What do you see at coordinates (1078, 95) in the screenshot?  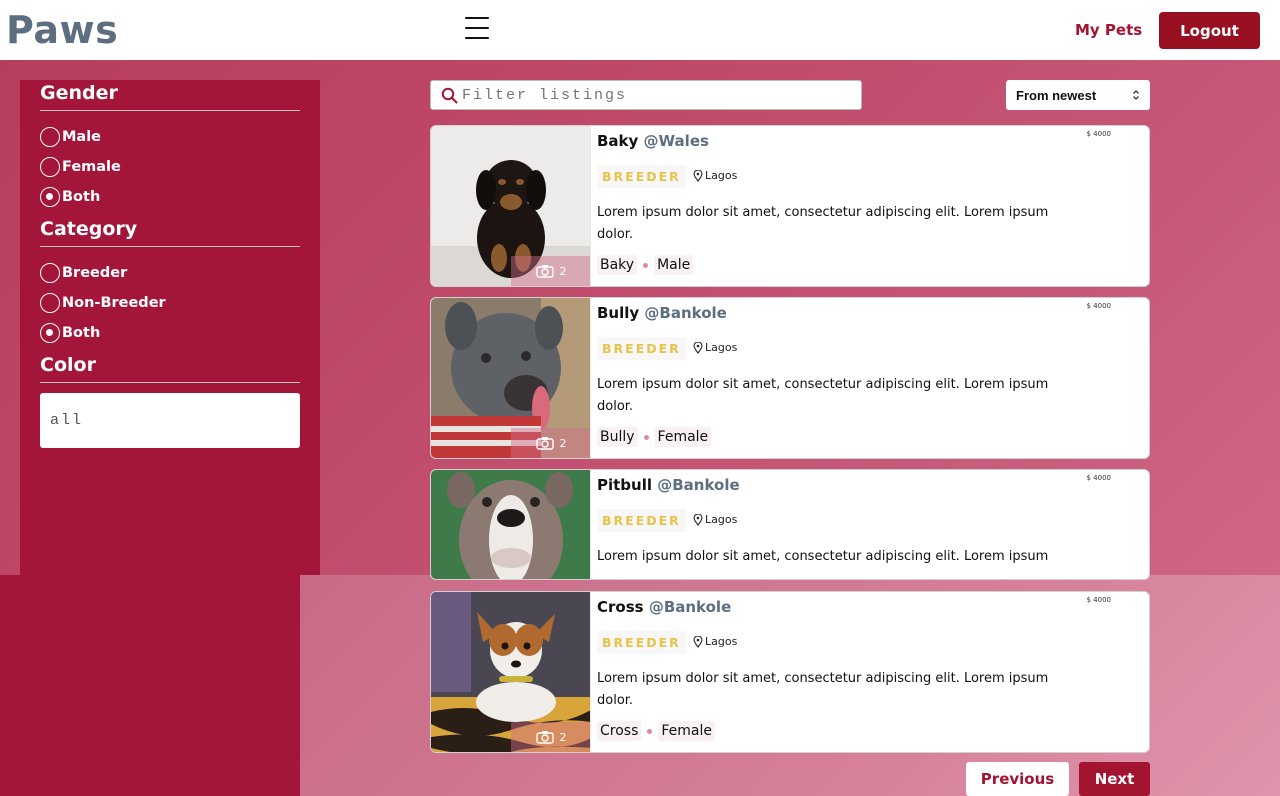 I see `sort-select: From newest` at bounding box center [1078, 95].